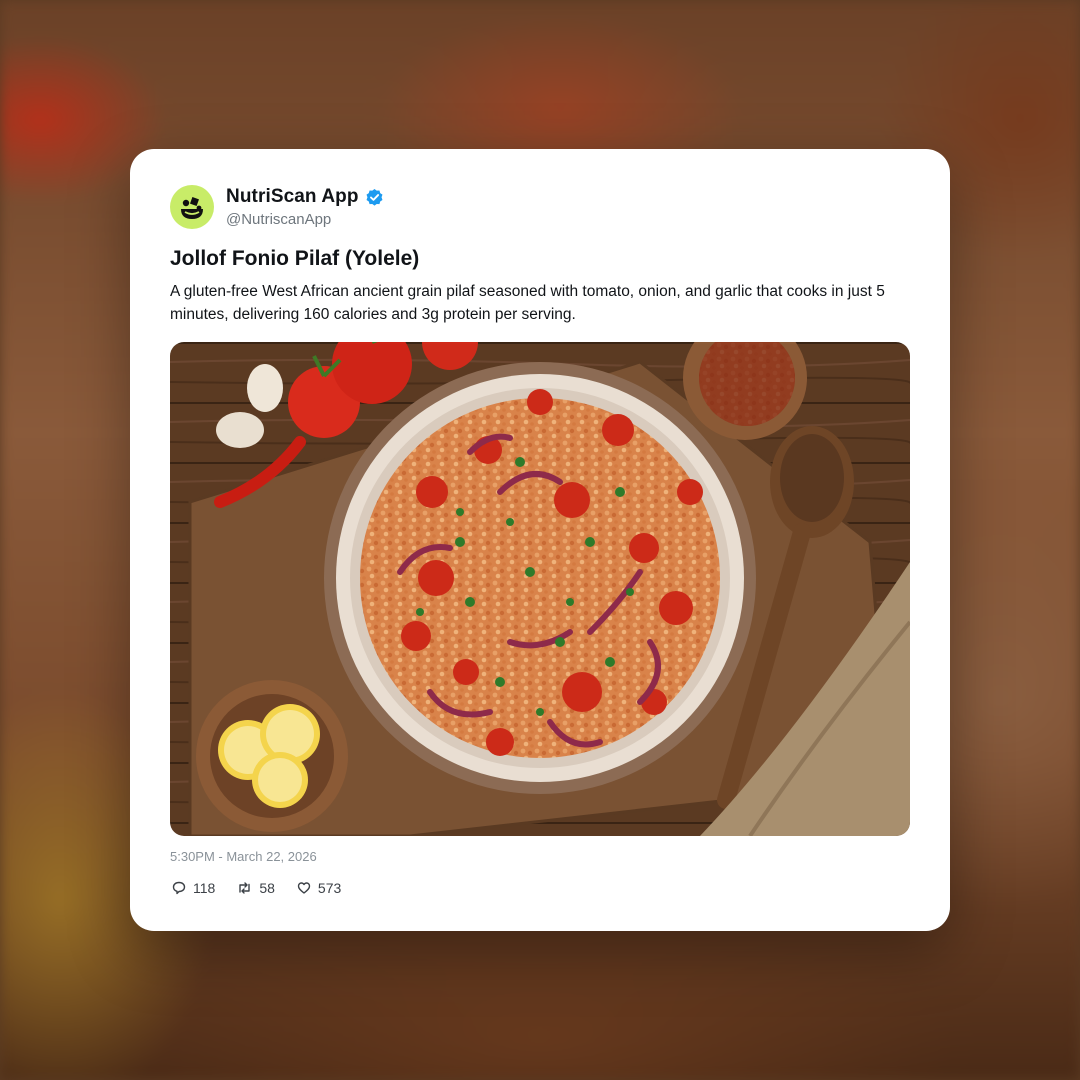 Image resolution: width=1080 pixels, height=1080 pixels. I want to click on comment-icon, so click(179, 888).